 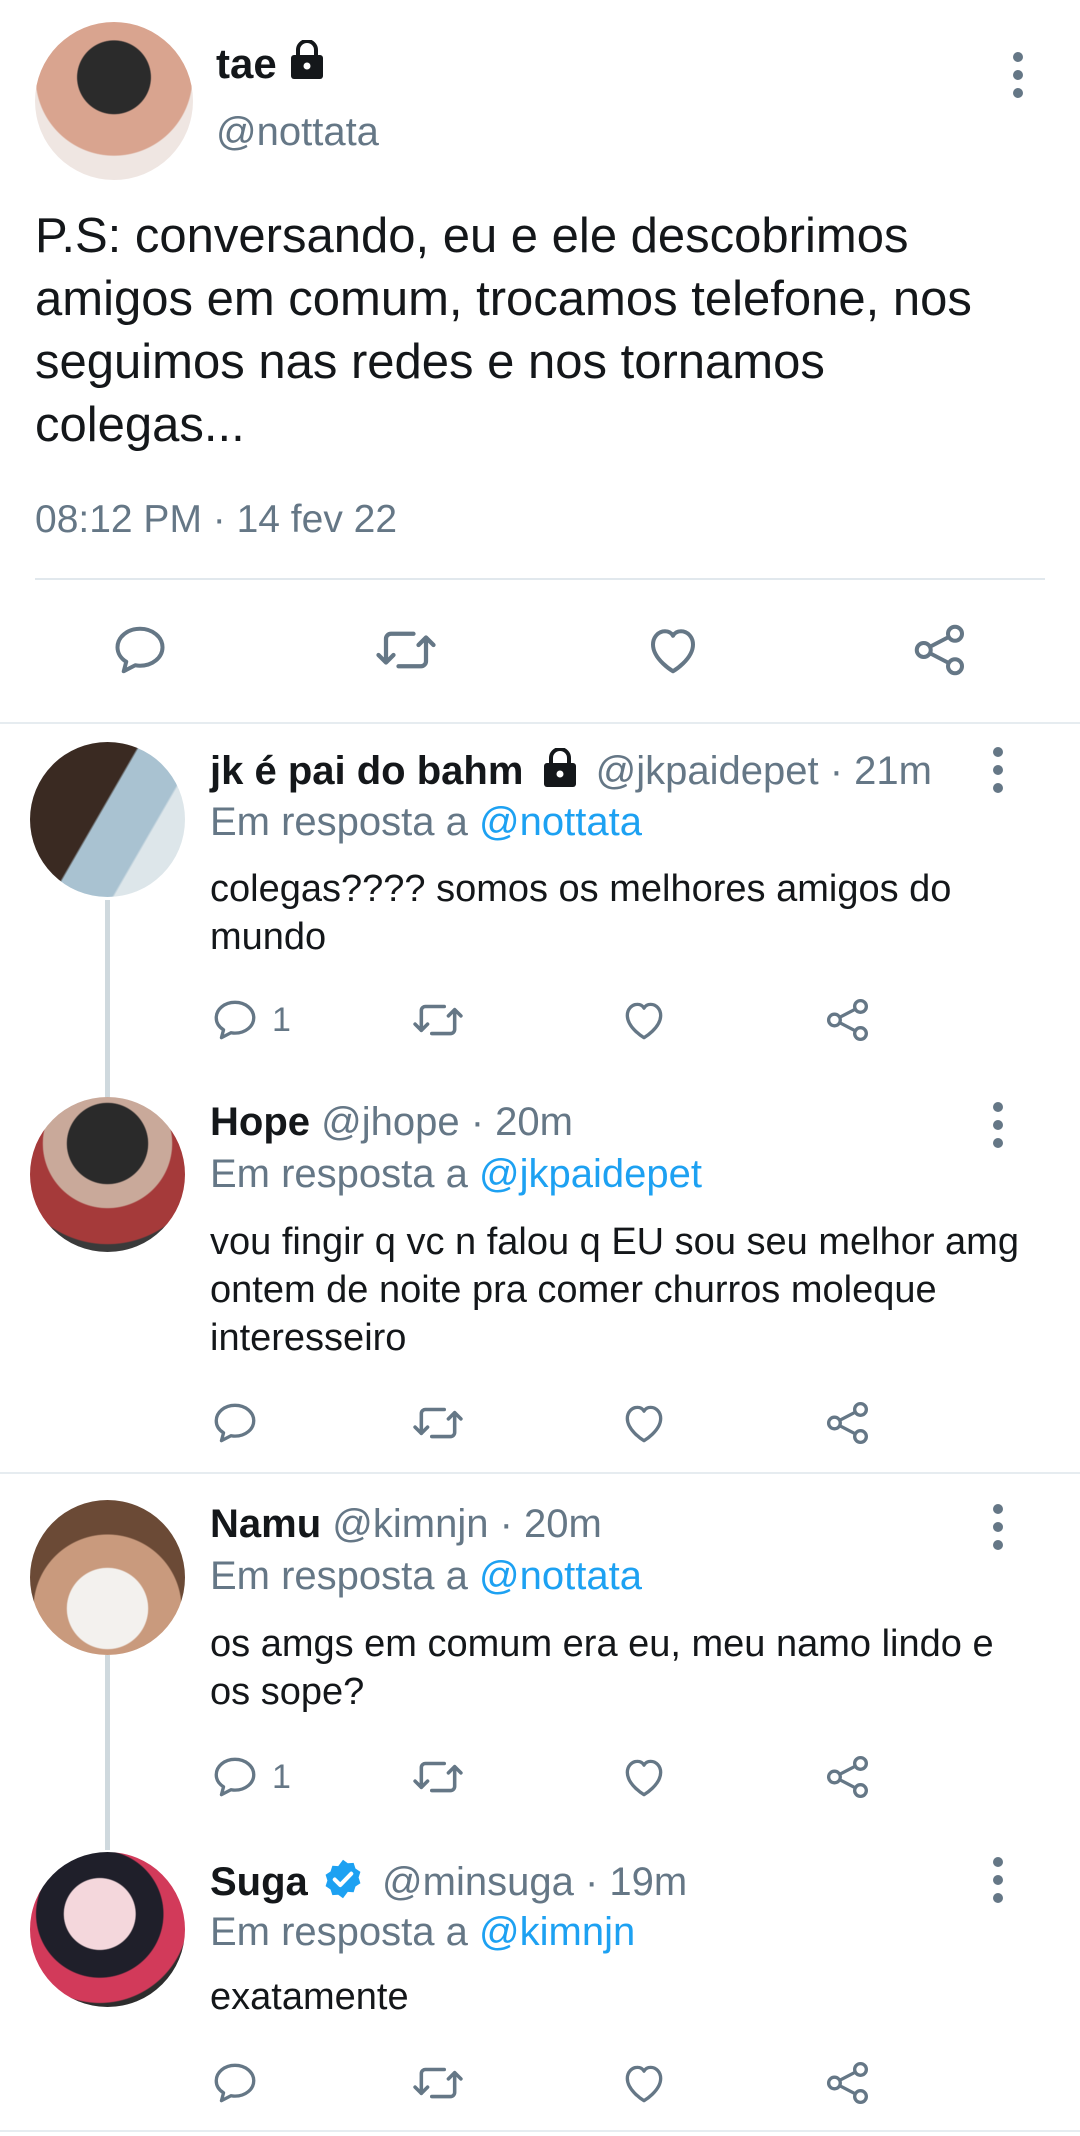 What do you see at coordinates (557, 1932) in the screenshot?
I see `mention-link: @kimnjn` at bounding box center [557, 1932].